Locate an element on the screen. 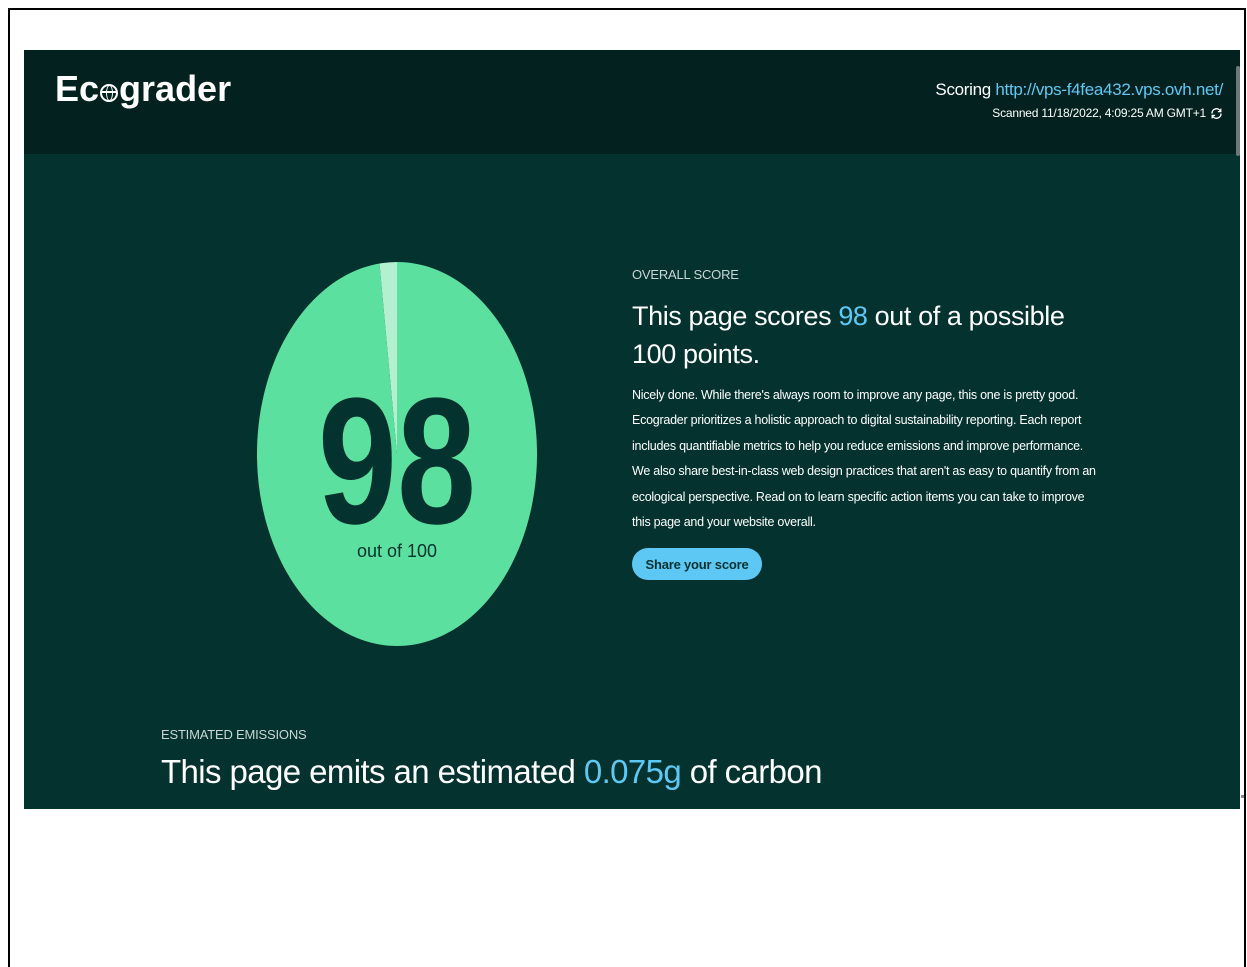 The image size is (1247, 967). scoring-label: Scoring is located at coordinates (963, 89).